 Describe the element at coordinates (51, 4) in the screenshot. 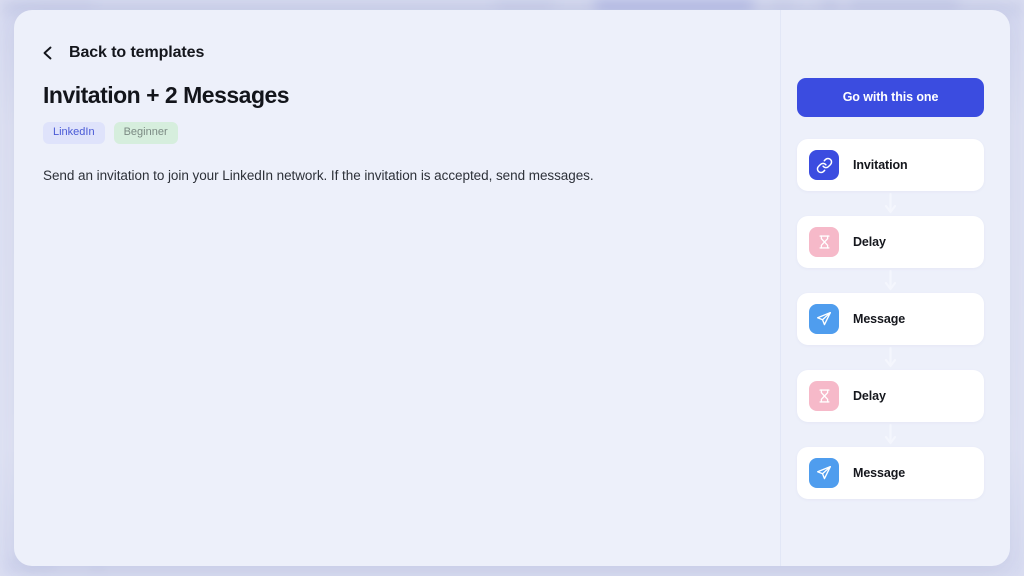

I see `backdrop-logo-ghost` at that location.